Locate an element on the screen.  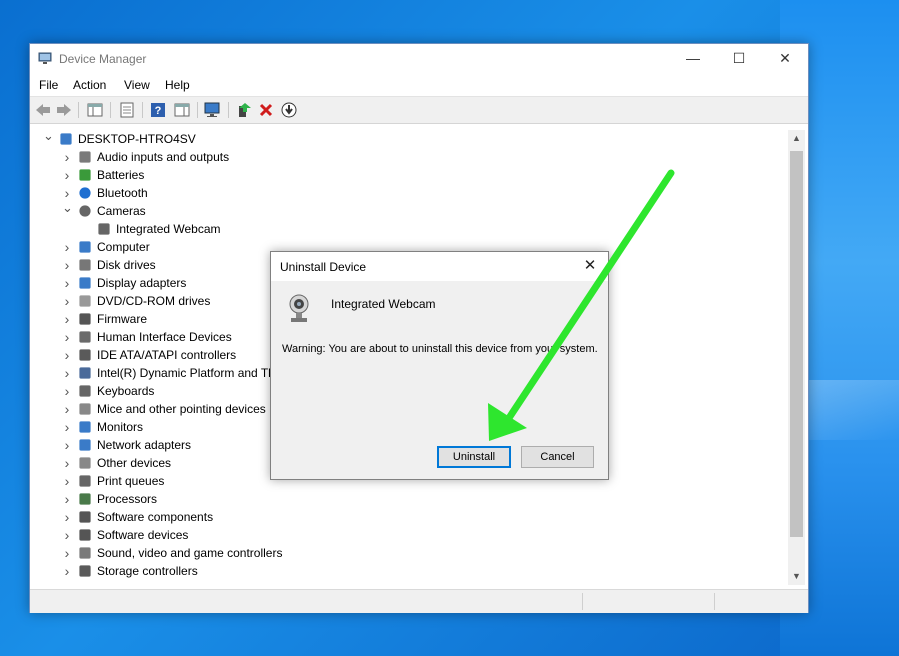
menu-help: Help is located at coordinates (177, 85).